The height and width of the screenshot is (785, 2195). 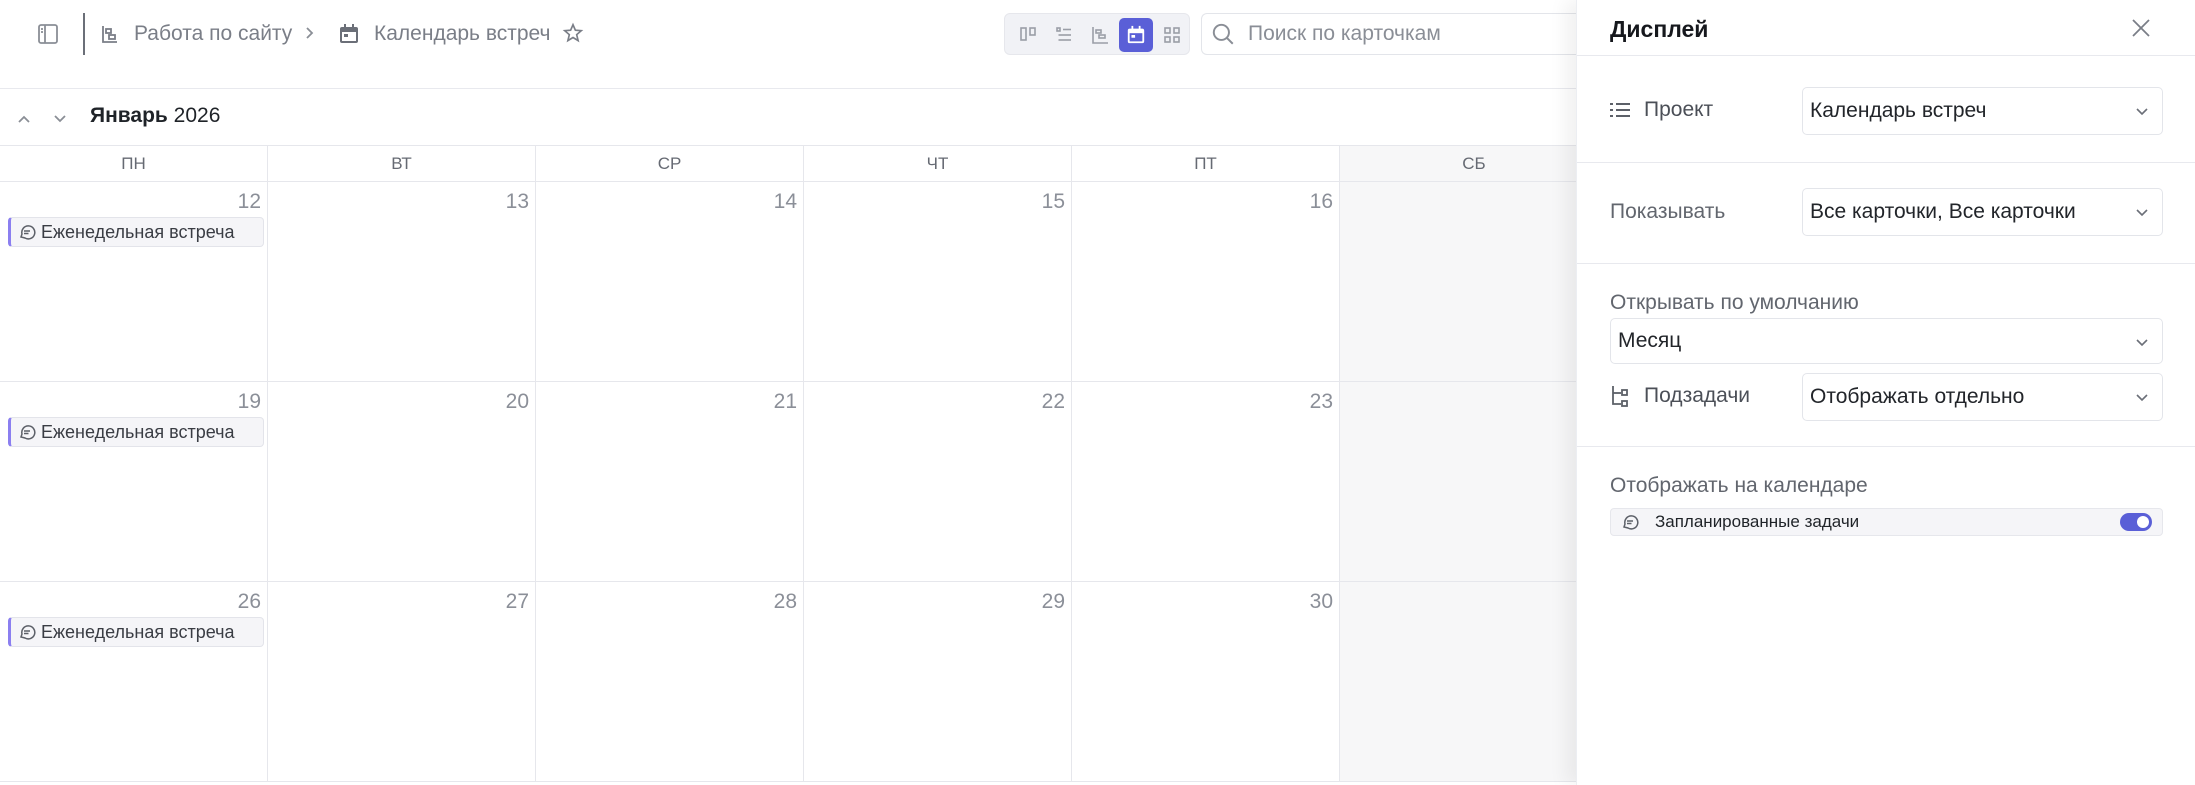 I want to click on toolbar-separator, so click(x=84, y=34).